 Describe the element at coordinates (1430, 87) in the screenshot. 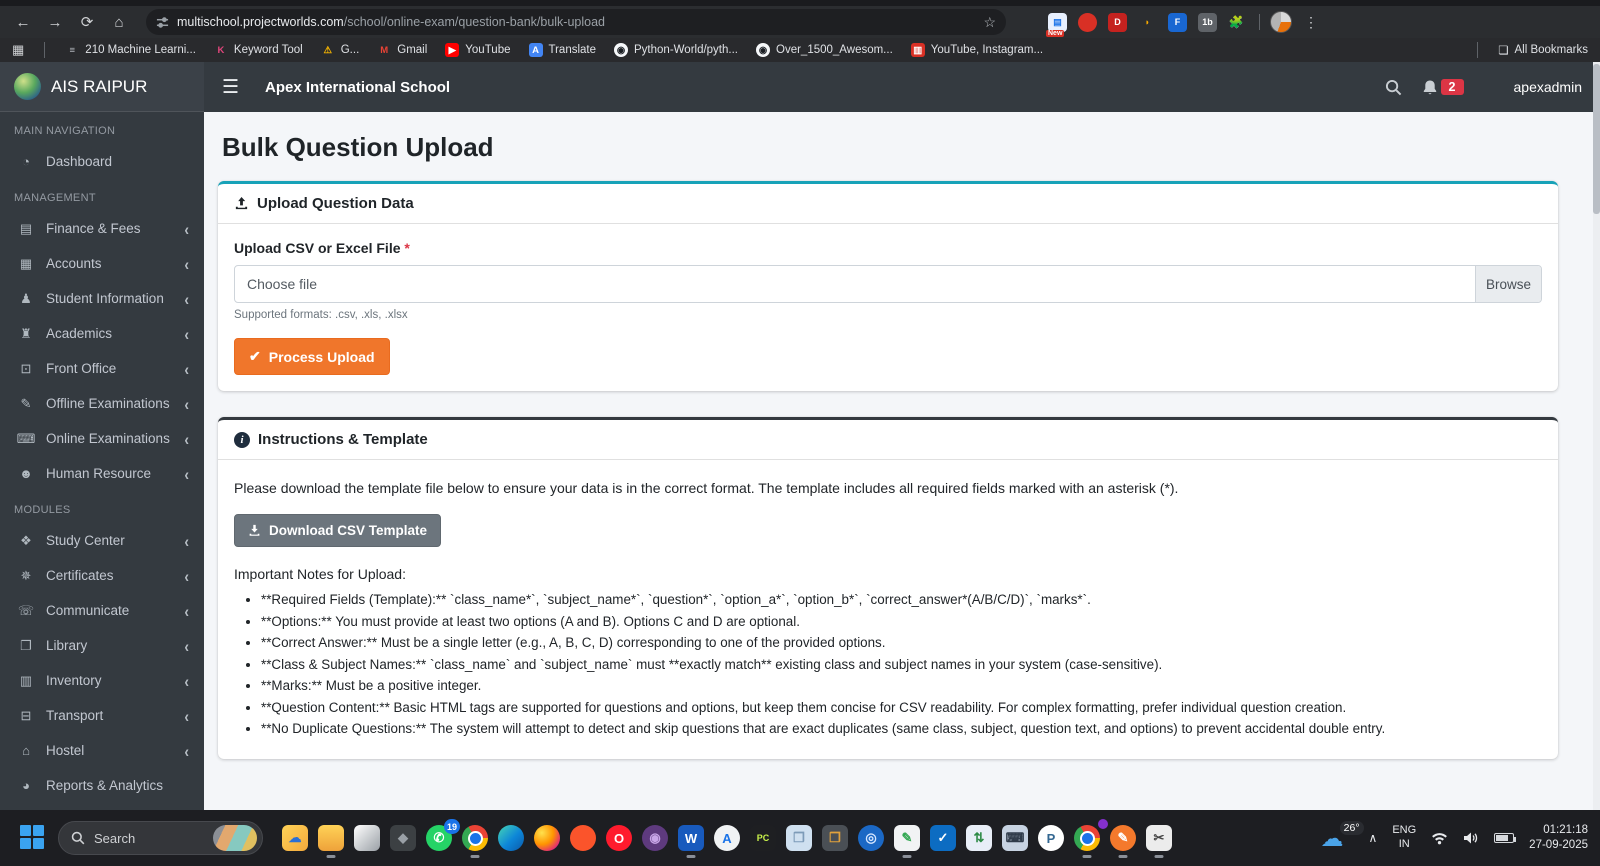

I see `bell-icon` at that location.